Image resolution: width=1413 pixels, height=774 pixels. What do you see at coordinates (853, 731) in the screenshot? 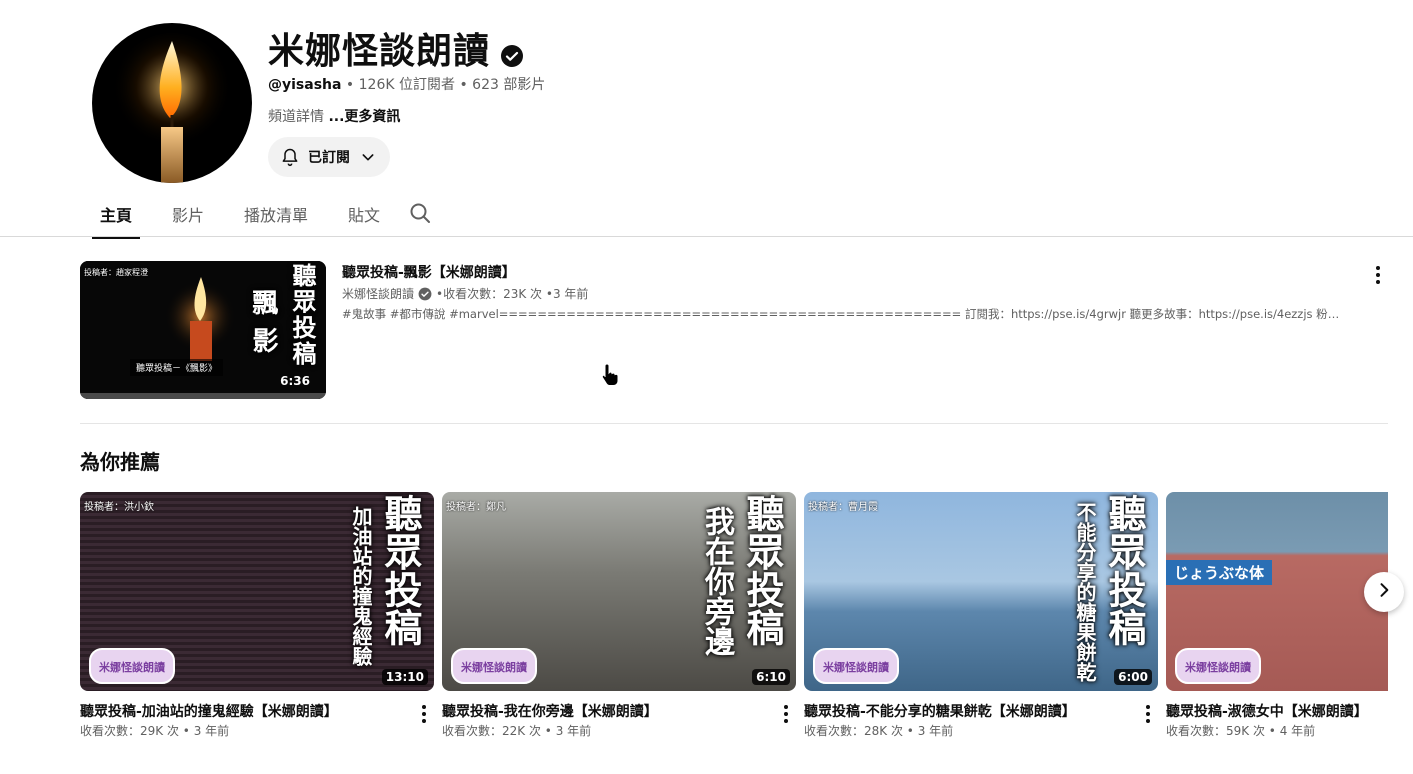
I see `video-views: 收看次數：28K 次` at bounding box center [853, 731].